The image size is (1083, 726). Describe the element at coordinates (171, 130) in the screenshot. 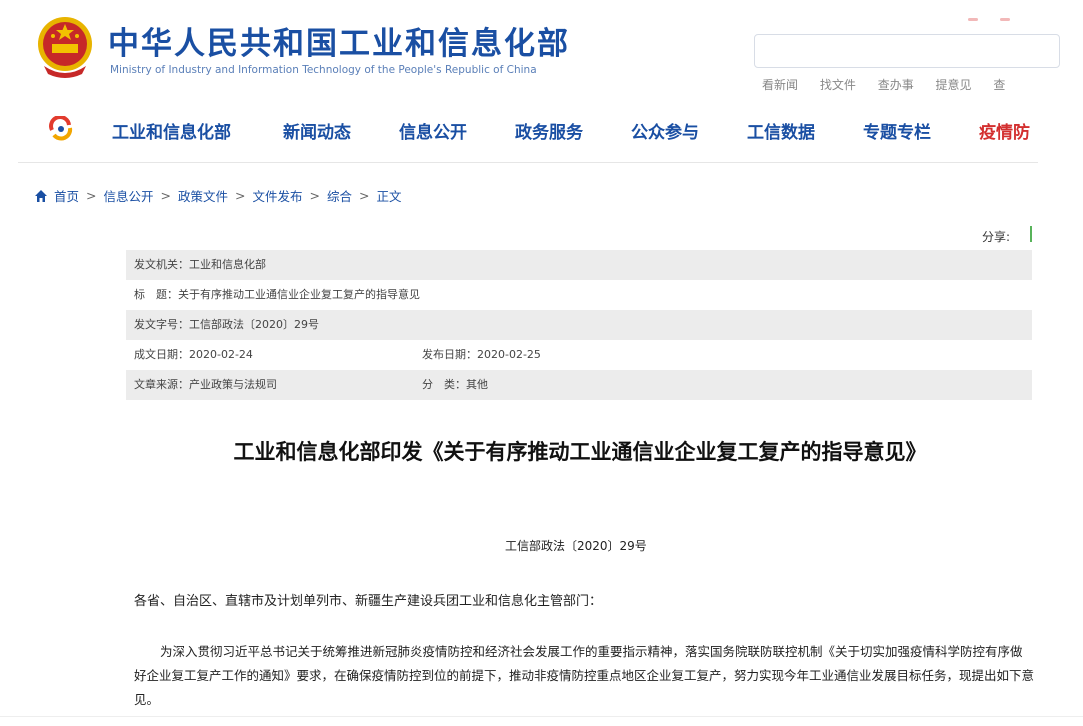

I see `nav-item-ministry: 工业和信息化部` at that location.